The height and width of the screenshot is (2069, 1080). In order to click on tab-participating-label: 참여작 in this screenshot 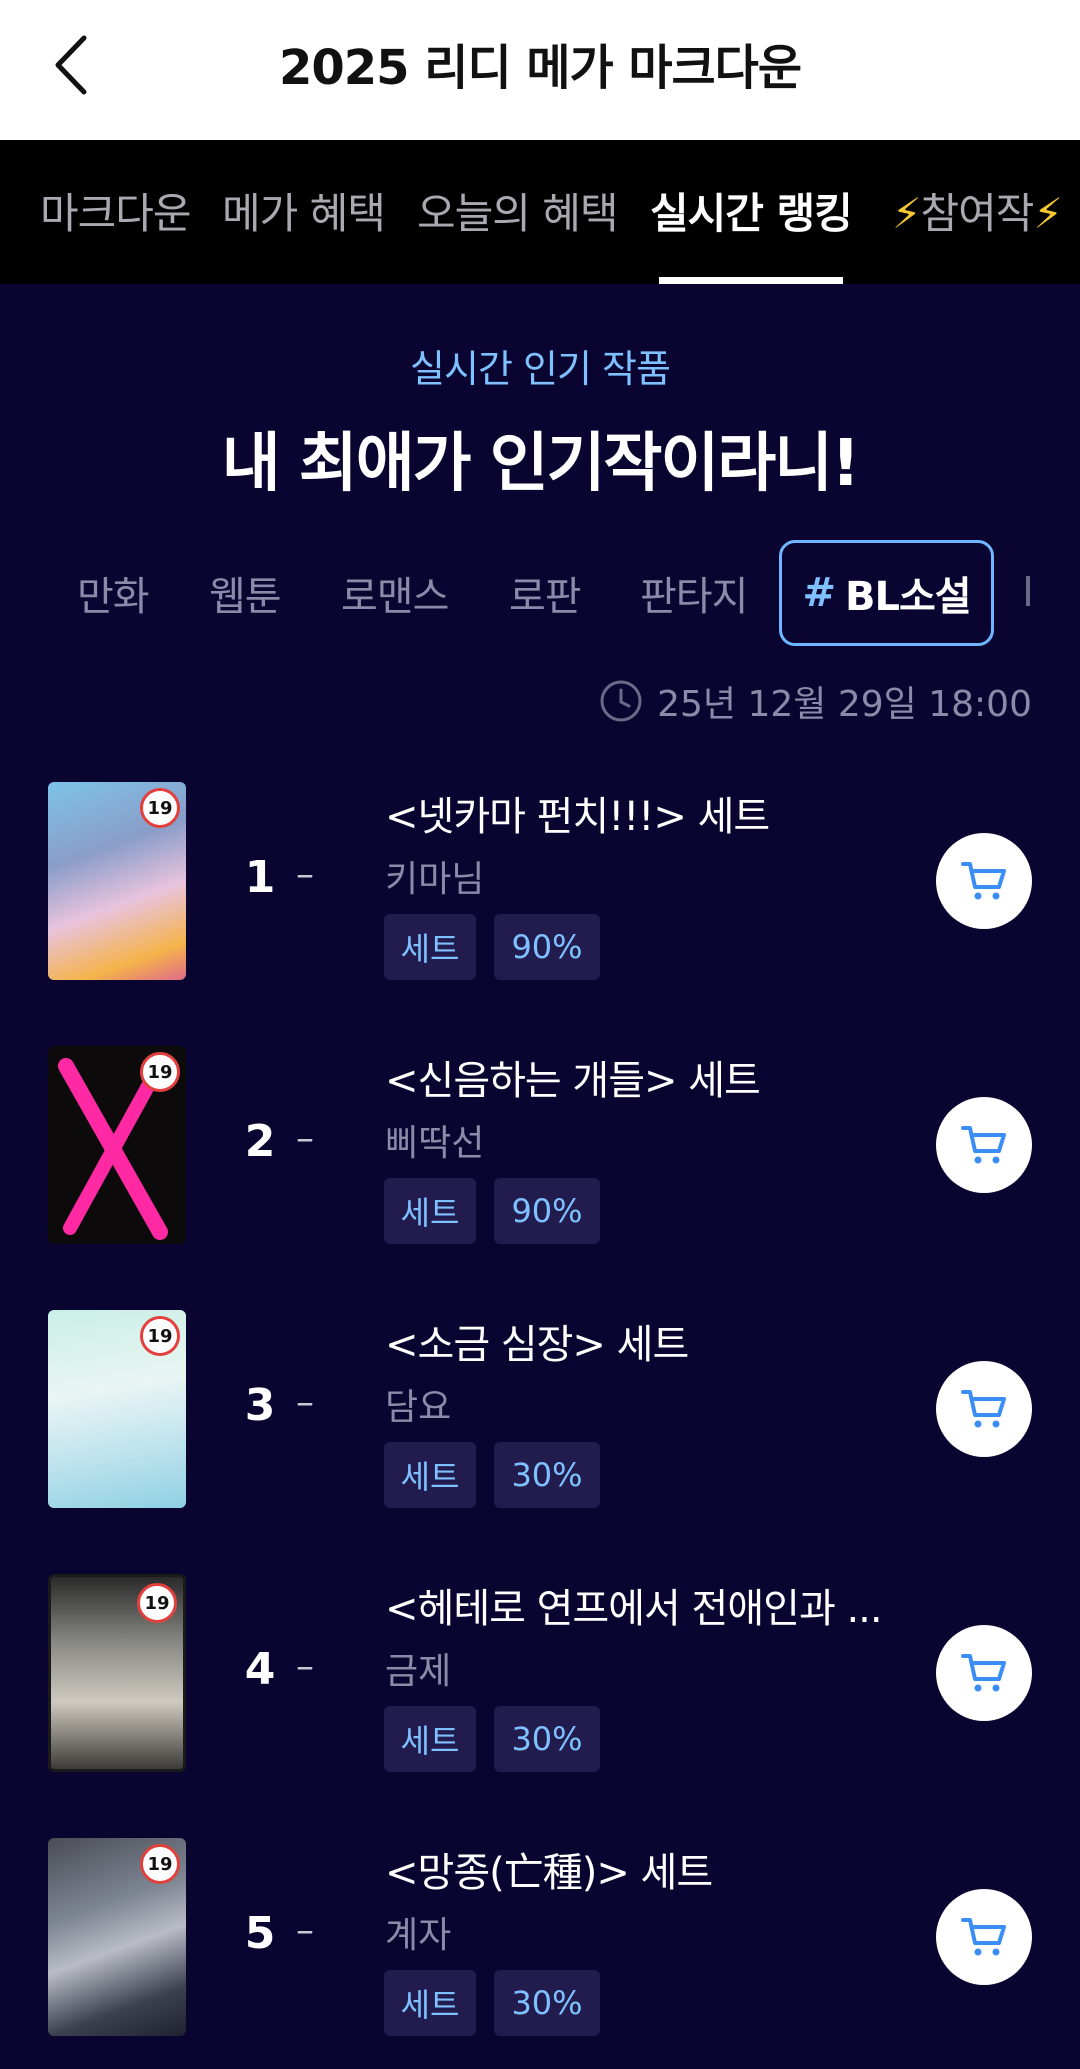, I will do `click(977, 213)`.